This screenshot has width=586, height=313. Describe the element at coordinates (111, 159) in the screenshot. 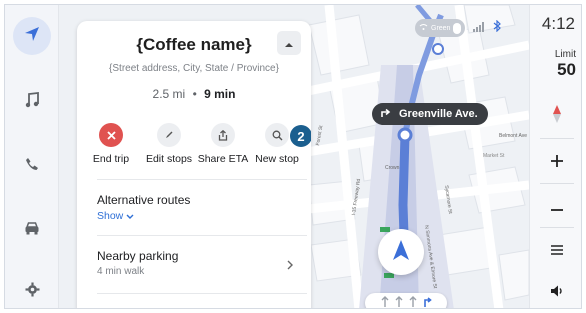

I see `end-trip-label: End trip` at that location.